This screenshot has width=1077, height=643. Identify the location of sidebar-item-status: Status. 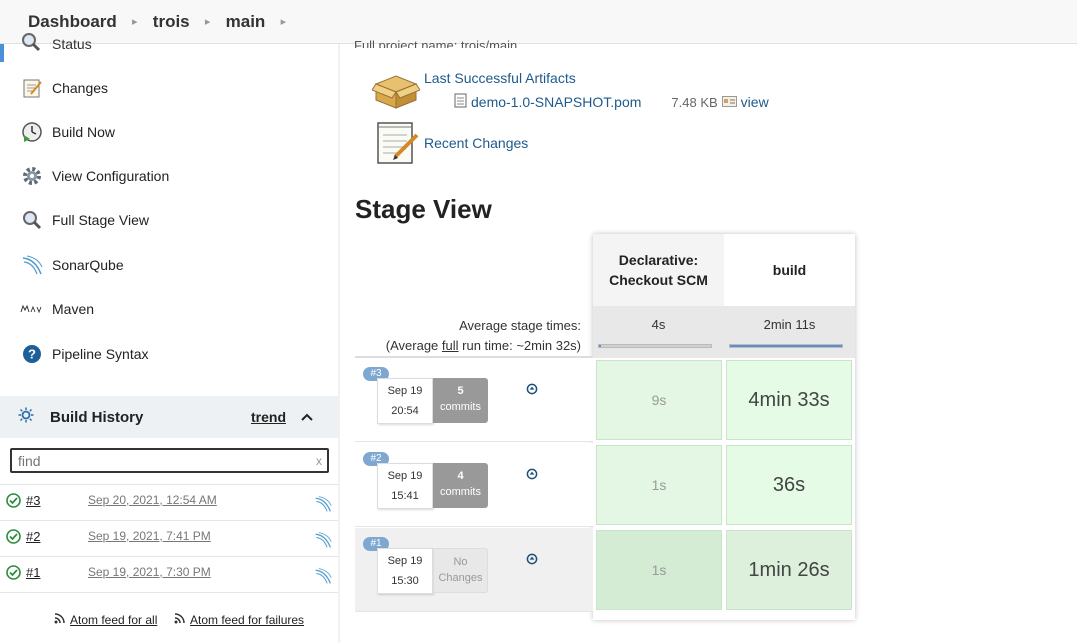
(56, 44).